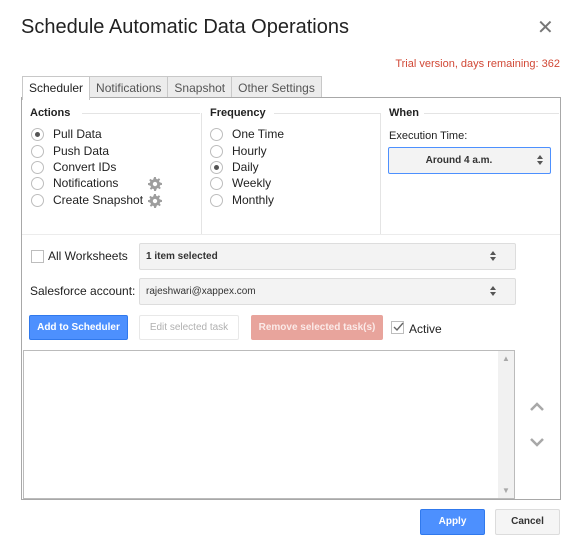  I want to click on action-push-data: Push Data, so click(70, 151).